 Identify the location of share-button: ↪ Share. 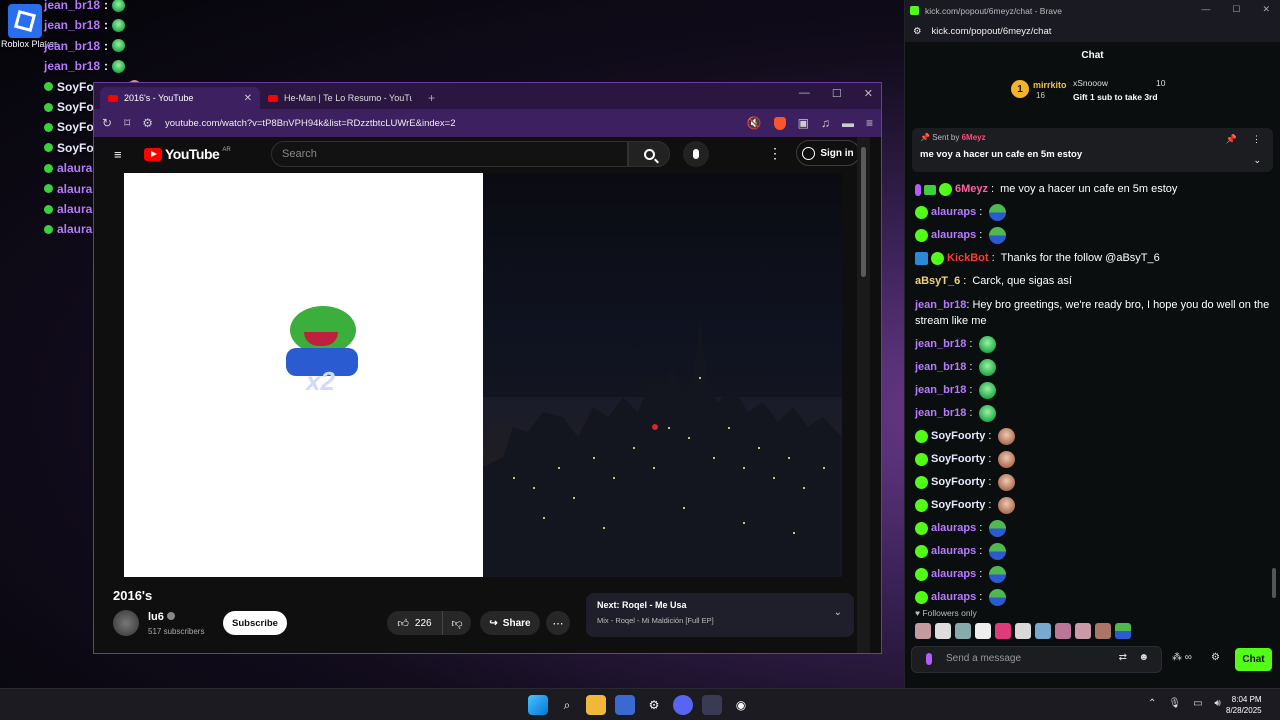
(510, 623).